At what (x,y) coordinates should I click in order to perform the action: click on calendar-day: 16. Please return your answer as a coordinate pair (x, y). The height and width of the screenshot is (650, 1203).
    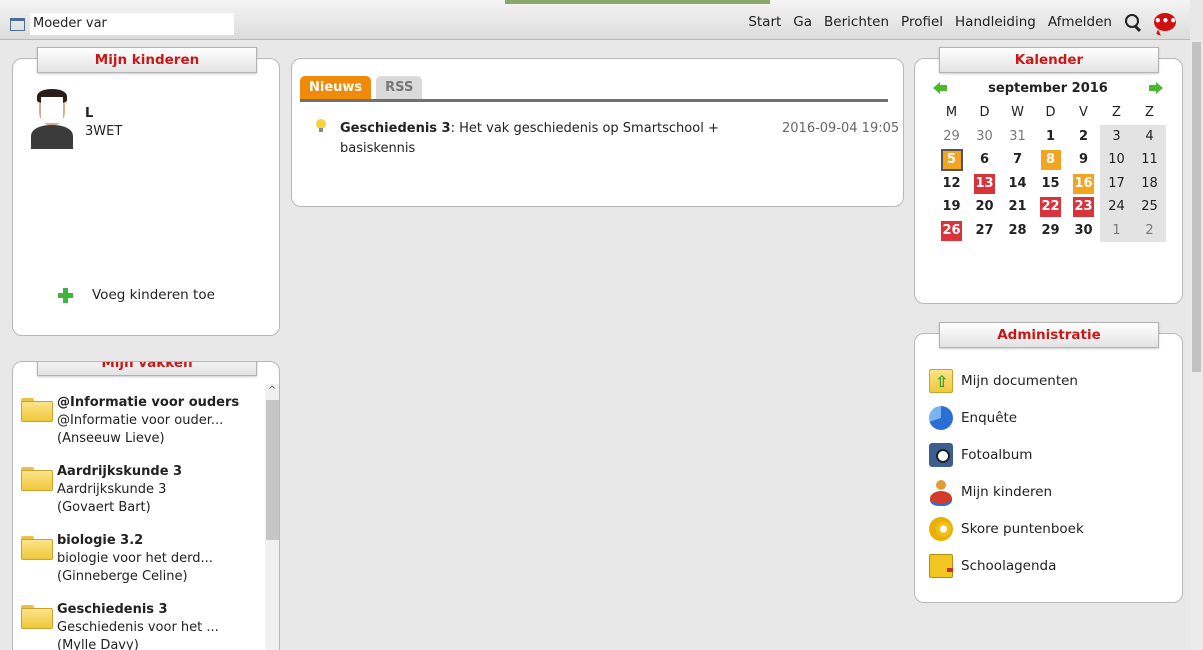
    Looking at the image, I should click on (1083, 184).